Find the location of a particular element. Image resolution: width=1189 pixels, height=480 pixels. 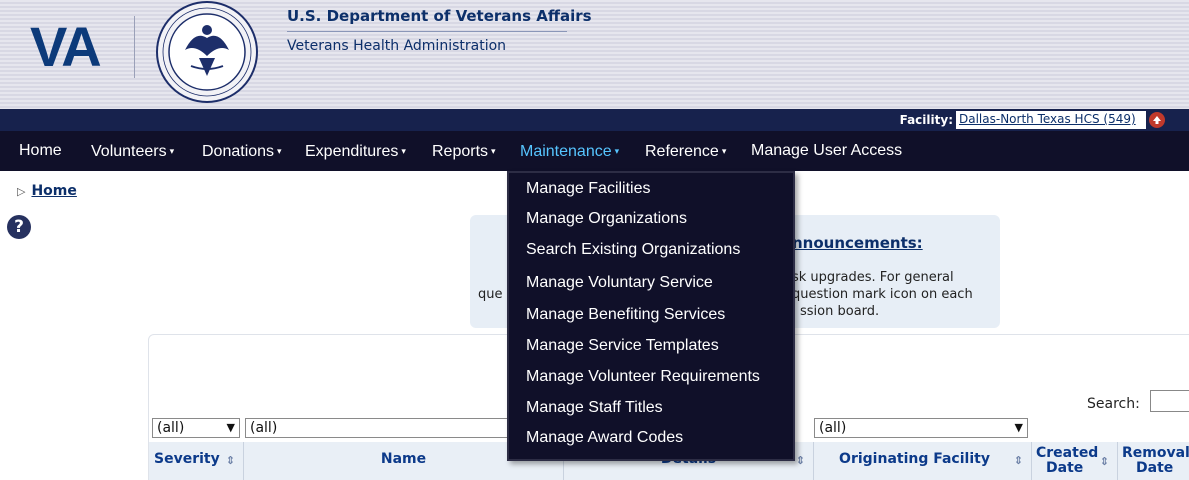

column-header-originating-facility: Originating Facility ⇕ is located at coordinates (923, 461).